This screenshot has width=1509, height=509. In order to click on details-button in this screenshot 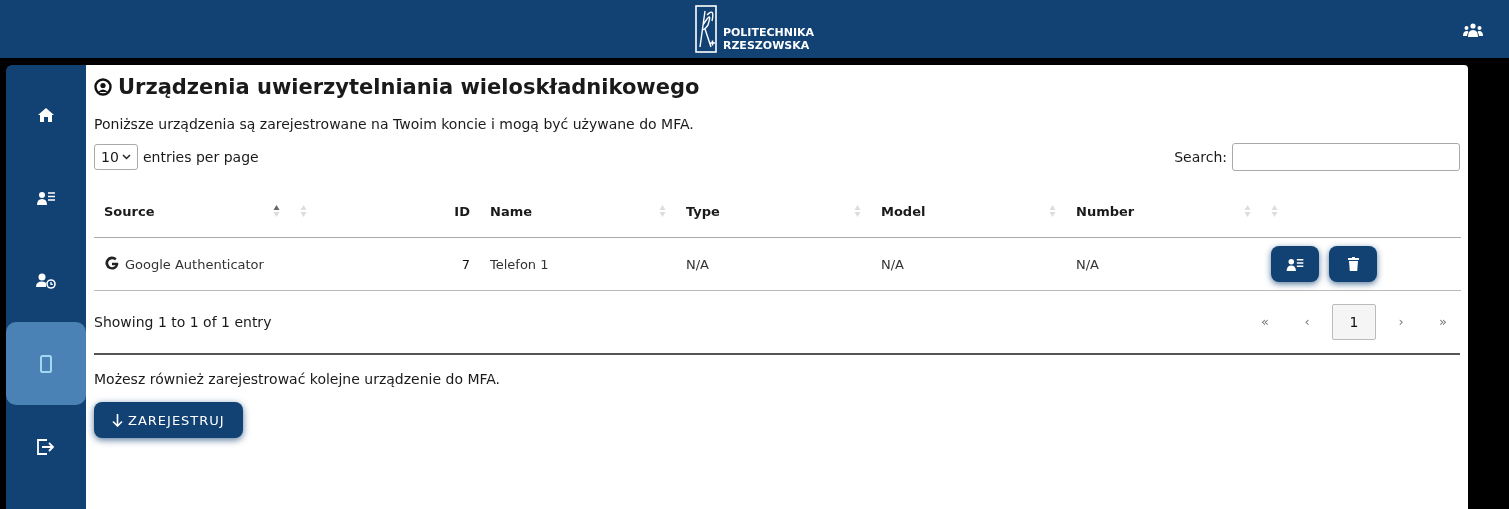, I will do `click(1295, 264)`.